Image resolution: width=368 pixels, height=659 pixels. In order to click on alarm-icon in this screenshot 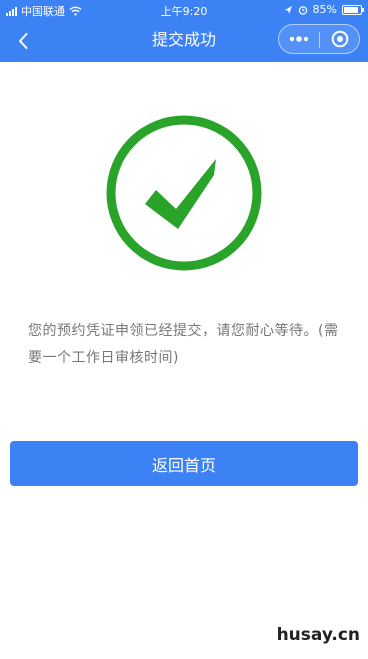, I will do `click(302, 10)`.